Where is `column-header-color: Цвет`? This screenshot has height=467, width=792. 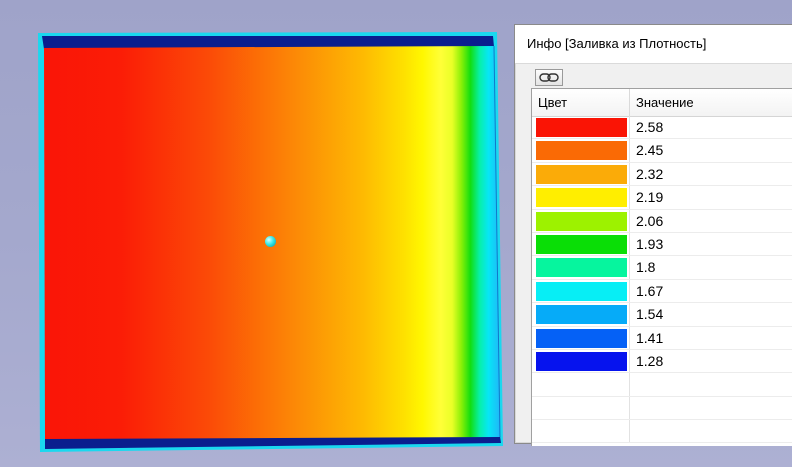
column-header-color: Цвет is located at coordinates (581, 102).